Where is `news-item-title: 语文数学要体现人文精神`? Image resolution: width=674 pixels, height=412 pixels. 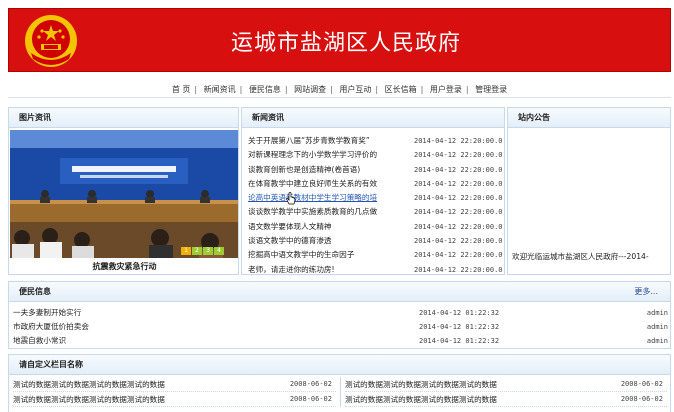
news-item-title: 语文数学要体现人文精神 is located at coordinates (329, 227).